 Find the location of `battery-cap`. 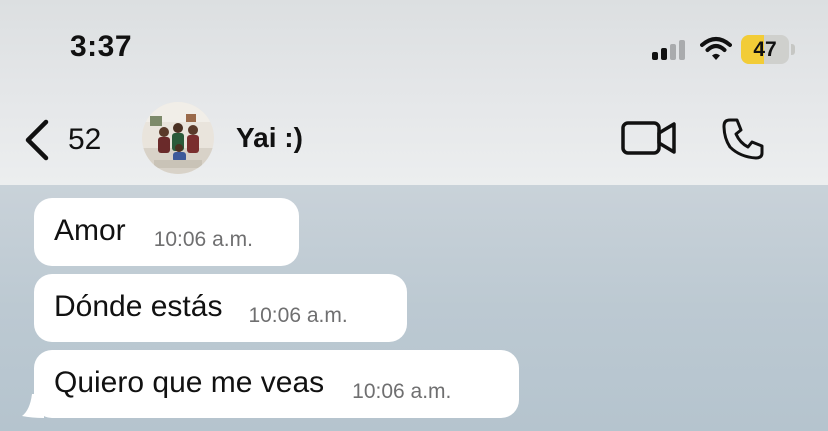

battery-cap is located at coordinates (793, 49).